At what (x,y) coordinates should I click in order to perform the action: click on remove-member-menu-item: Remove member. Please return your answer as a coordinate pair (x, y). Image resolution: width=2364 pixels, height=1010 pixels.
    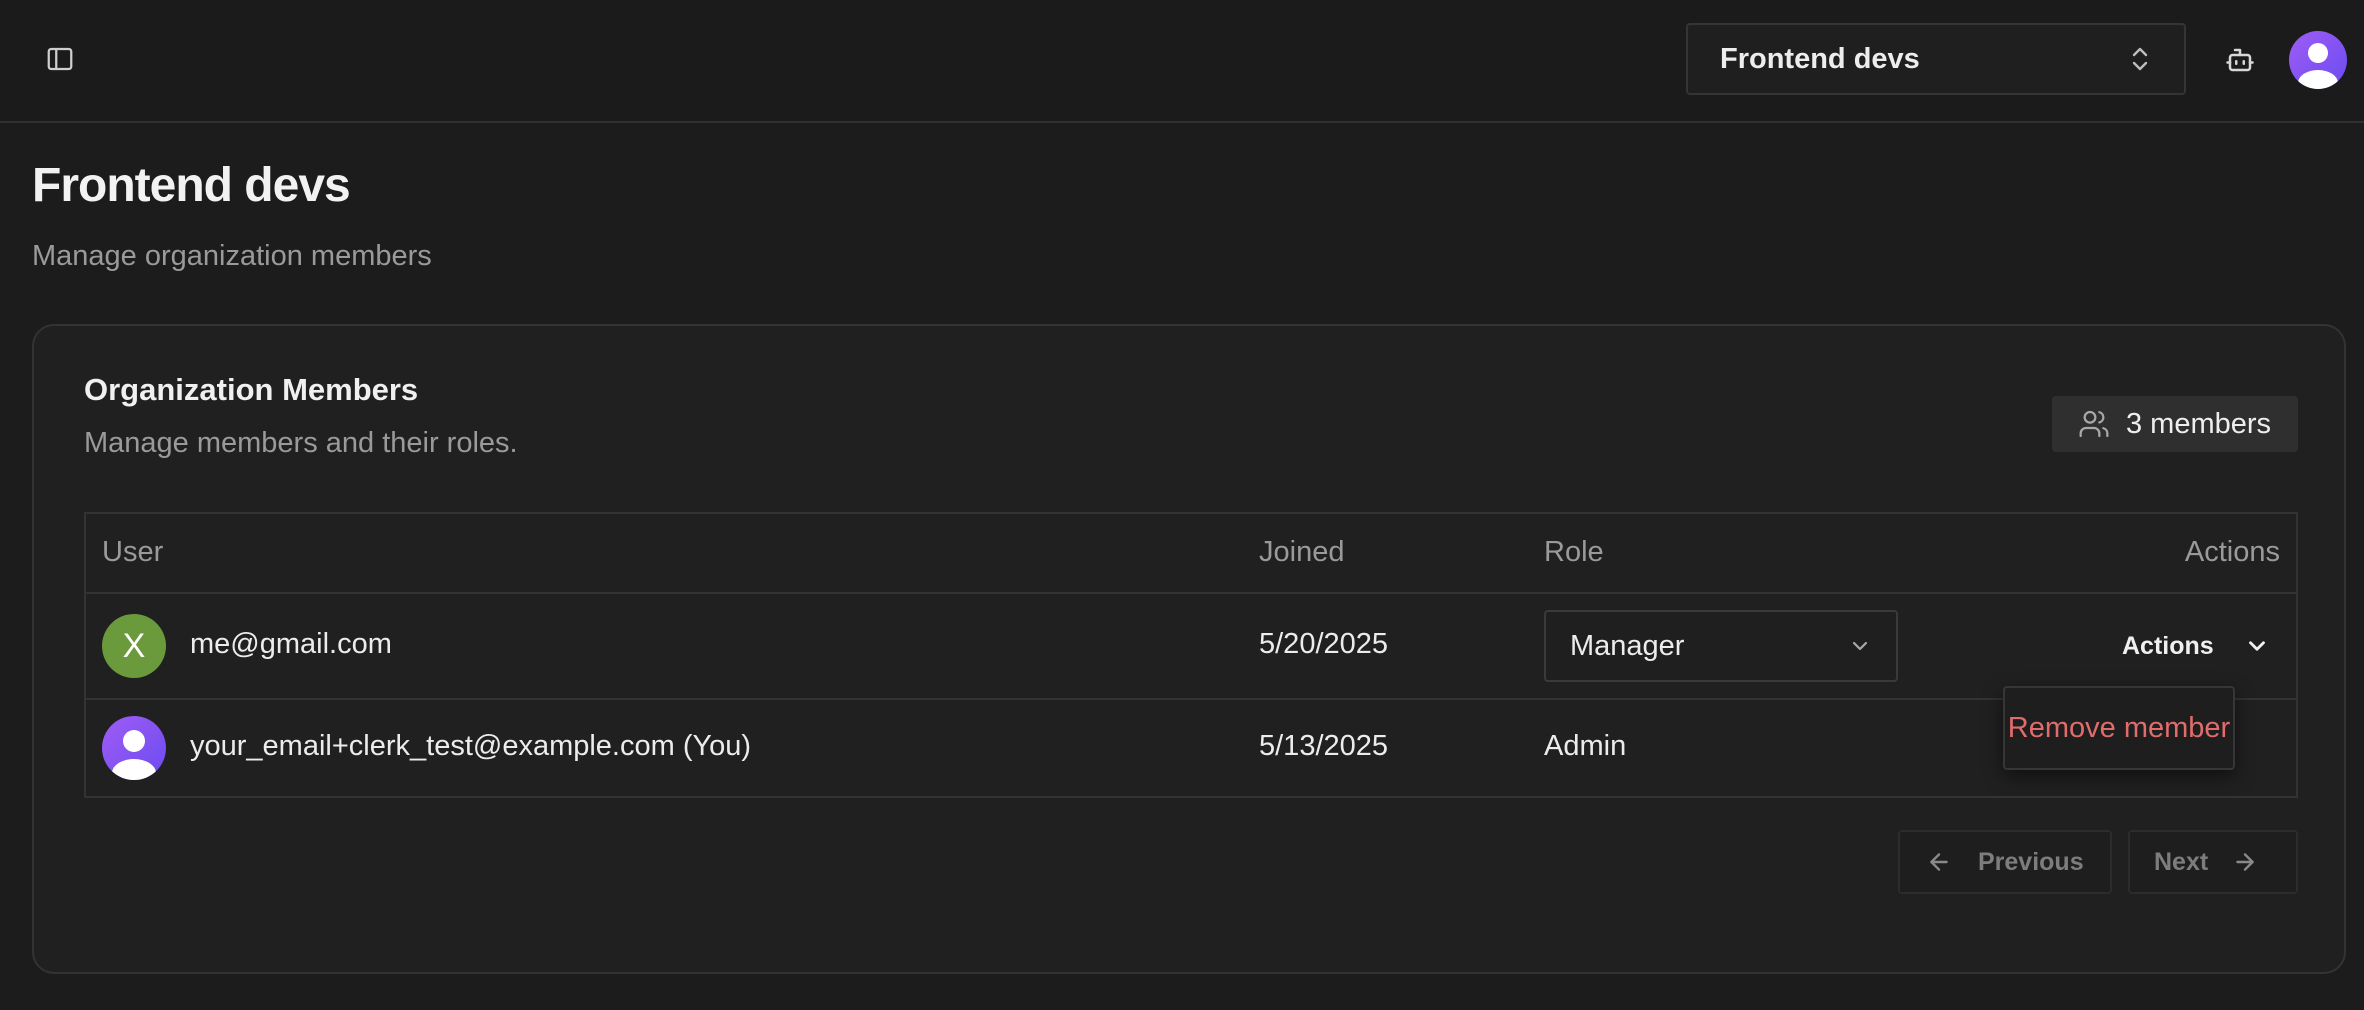
    Looking at the image, I should click on (2119, 728).